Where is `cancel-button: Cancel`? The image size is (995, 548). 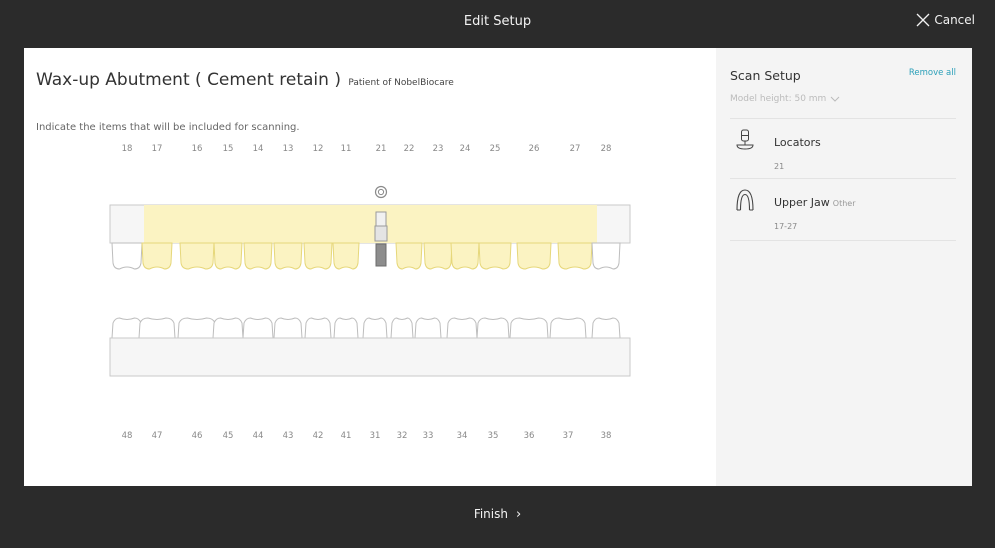 cancel-button: Cancel is located at coordinates (945, 20).